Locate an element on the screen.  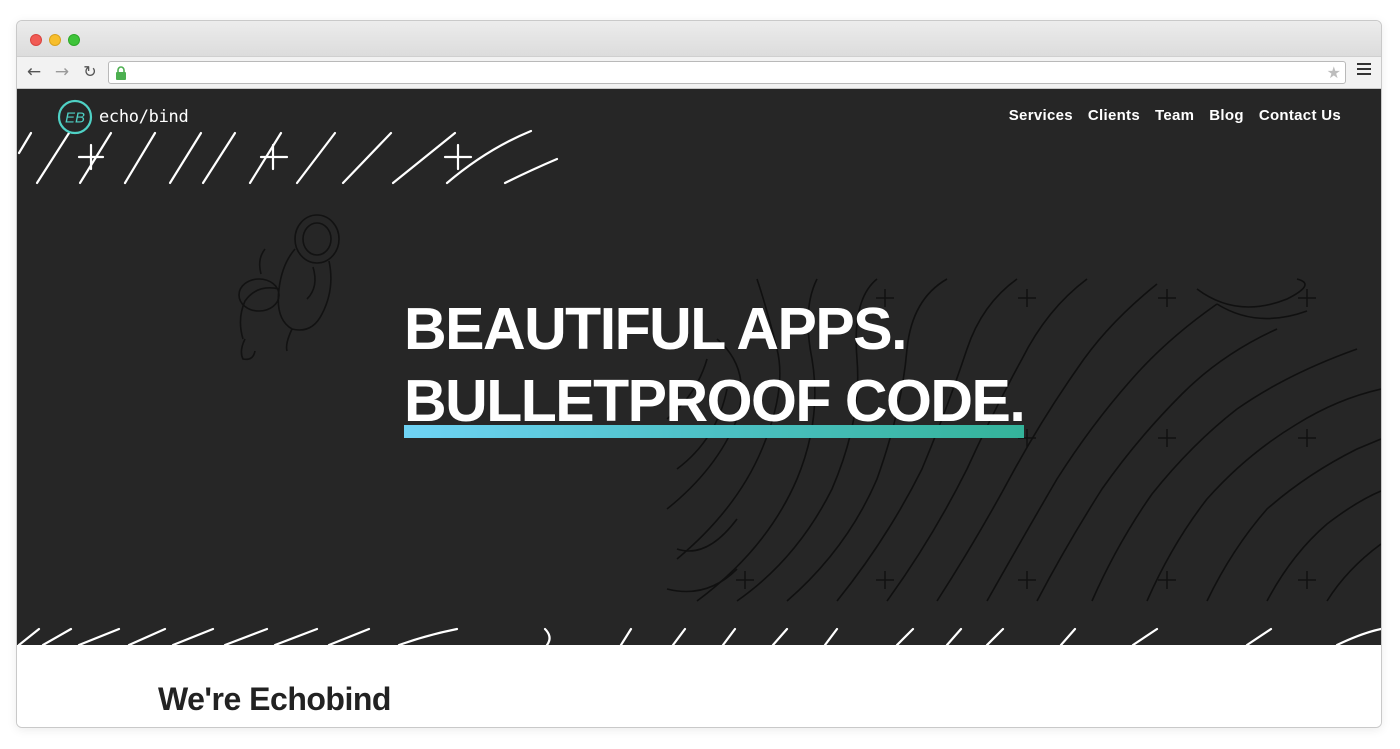
hero-headline: BEAUTIFUL APPS. BULLETPROOF CODE. is located at coordinates (715, 365).